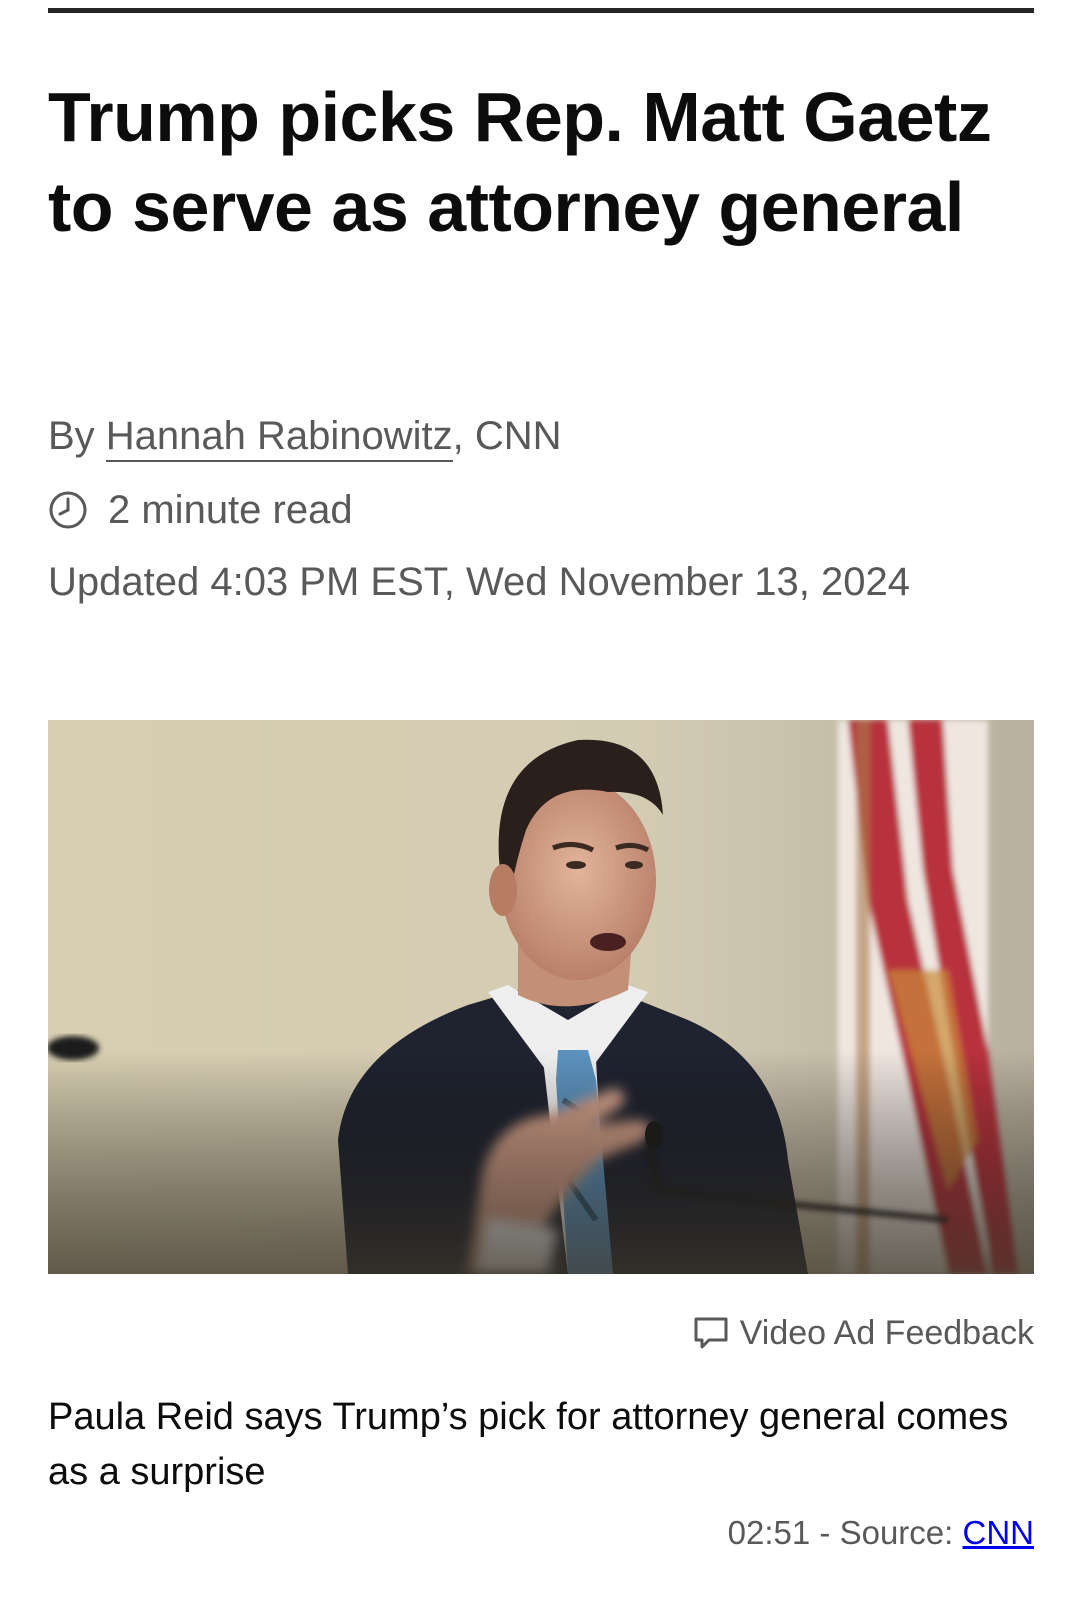 Image resolution: width=1080 pixels, height=1597 pixels. What do you see at coordinates (230, 510) in the screenshot?
I see `read-time-label: 2 minute read` at bounding box center [230, 510].